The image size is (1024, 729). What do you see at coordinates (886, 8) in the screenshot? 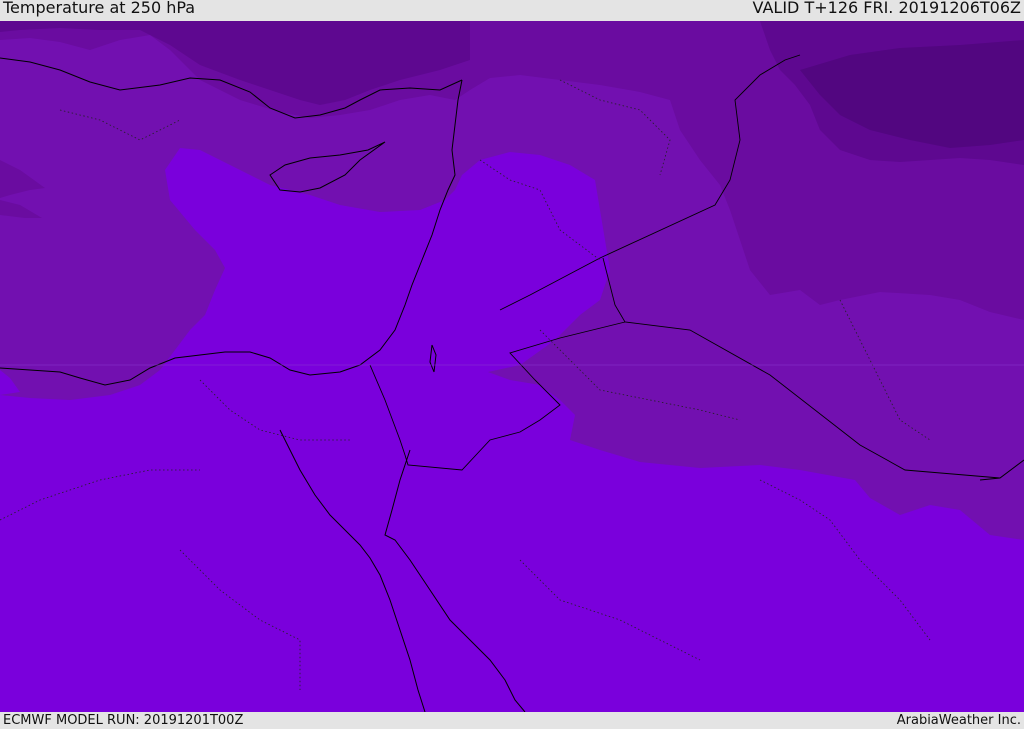
I see `valid-time: VALID T+126 FRI. 20191206T06Z` at bounding box center [886, 8].